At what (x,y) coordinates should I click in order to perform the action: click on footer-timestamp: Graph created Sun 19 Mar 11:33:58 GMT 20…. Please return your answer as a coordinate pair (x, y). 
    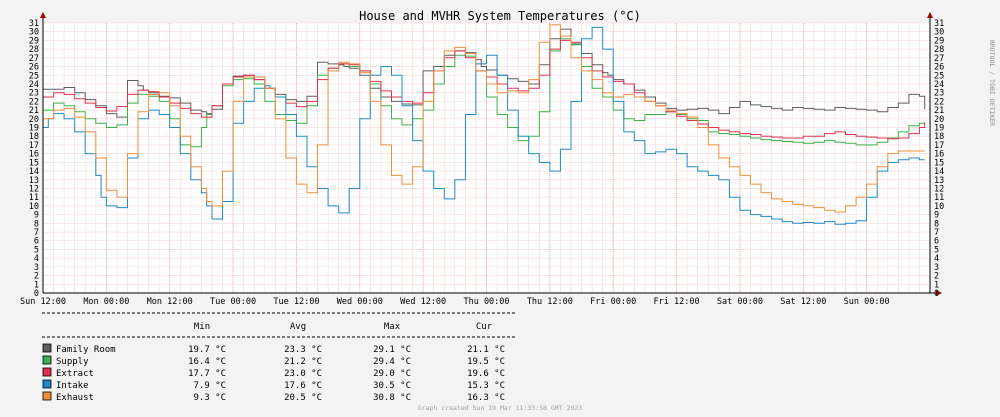
    Looking at the image, I should click on (500, 408).